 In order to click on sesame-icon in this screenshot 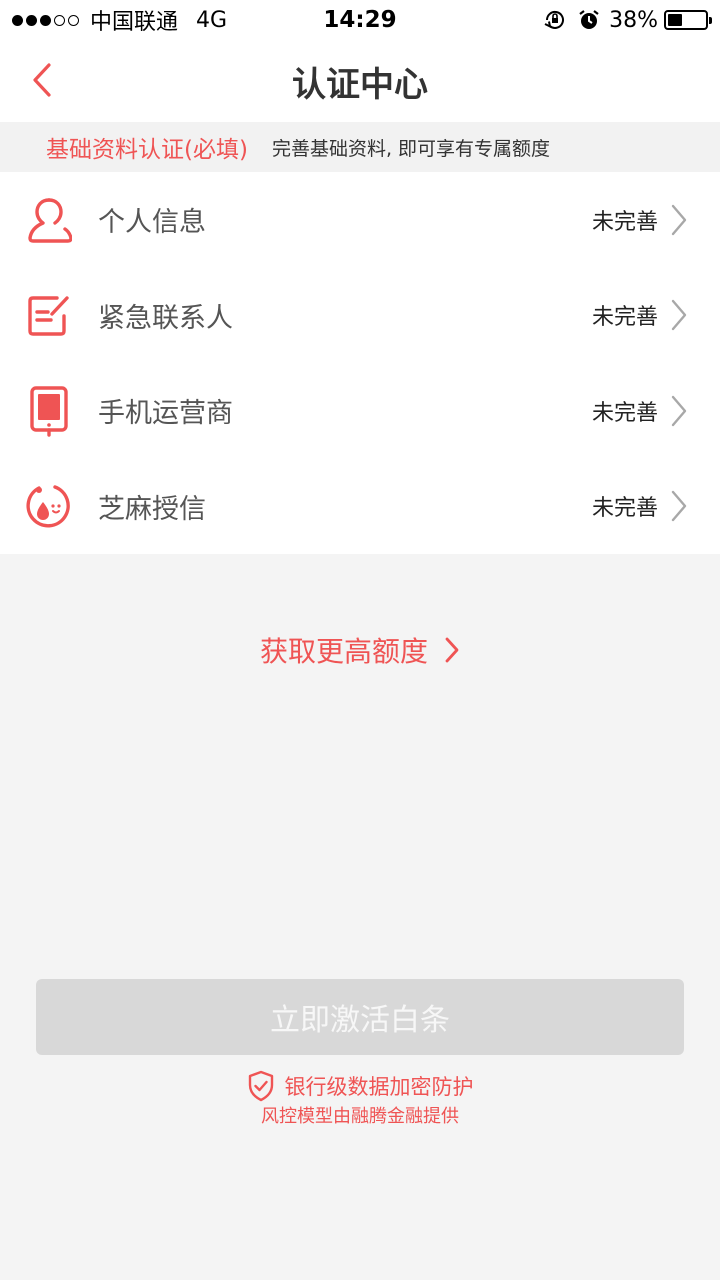, I will do `click(48, 506)`.